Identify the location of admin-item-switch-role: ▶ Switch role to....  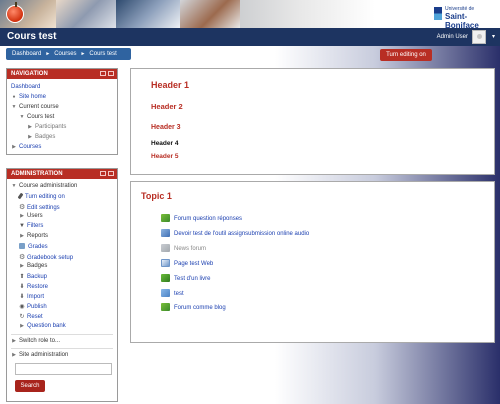
(35, 341).